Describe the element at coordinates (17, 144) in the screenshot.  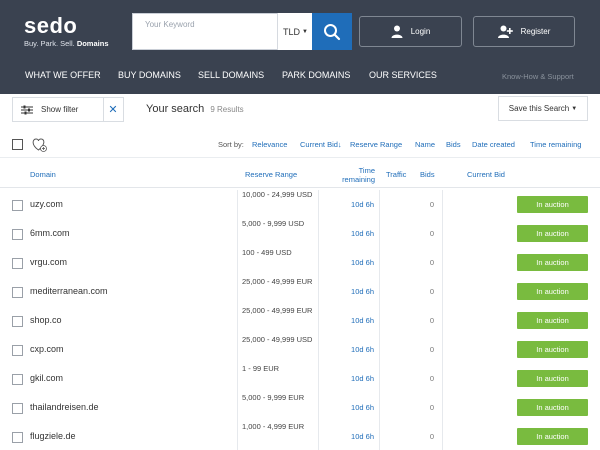
I see `select-all-checkbox` at that location.